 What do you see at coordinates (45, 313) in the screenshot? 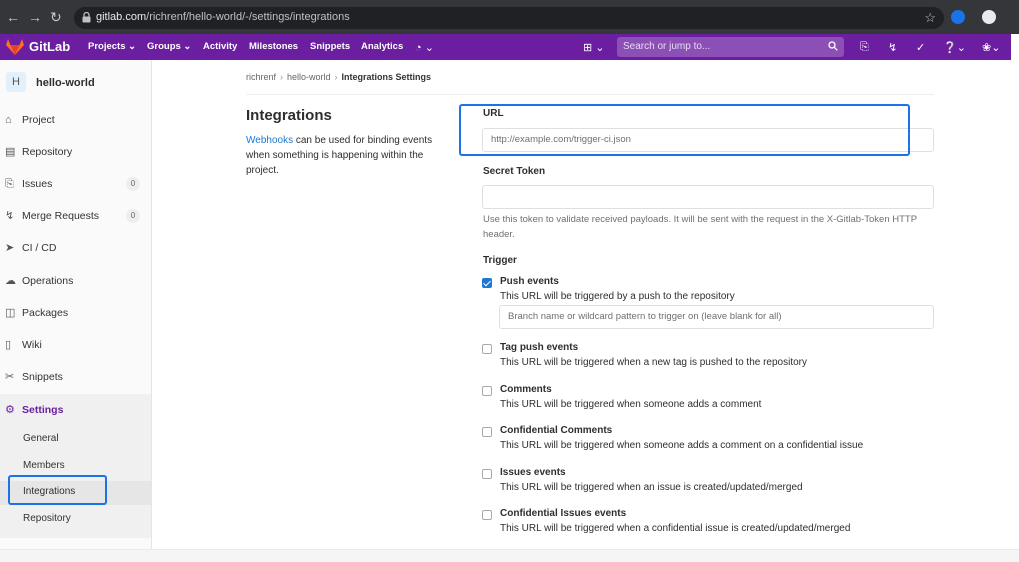
I see `sidebar-item-label: Packages` at bounding box center [45, 313].